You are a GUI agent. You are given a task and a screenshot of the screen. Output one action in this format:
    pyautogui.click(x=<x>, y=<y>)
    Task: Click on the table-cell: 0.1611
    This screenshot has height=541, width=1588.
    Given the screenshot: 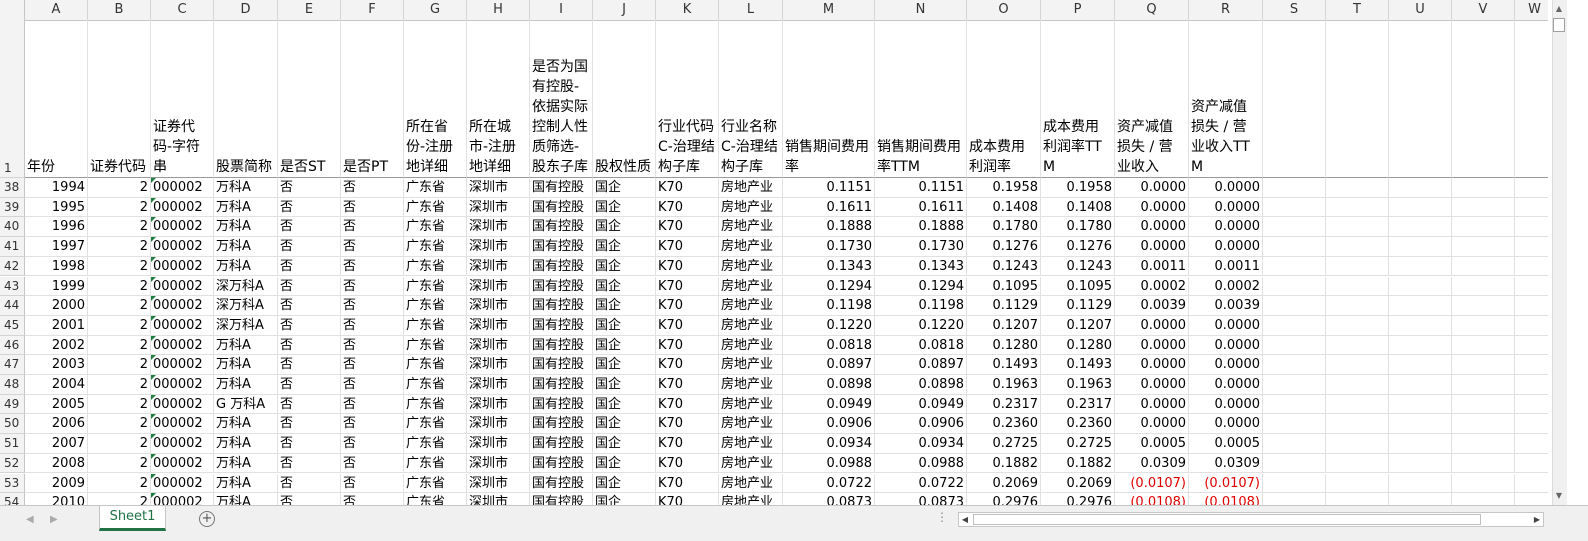 What is the action you would take?
    pyautogui.click(x=829, y=207)
    